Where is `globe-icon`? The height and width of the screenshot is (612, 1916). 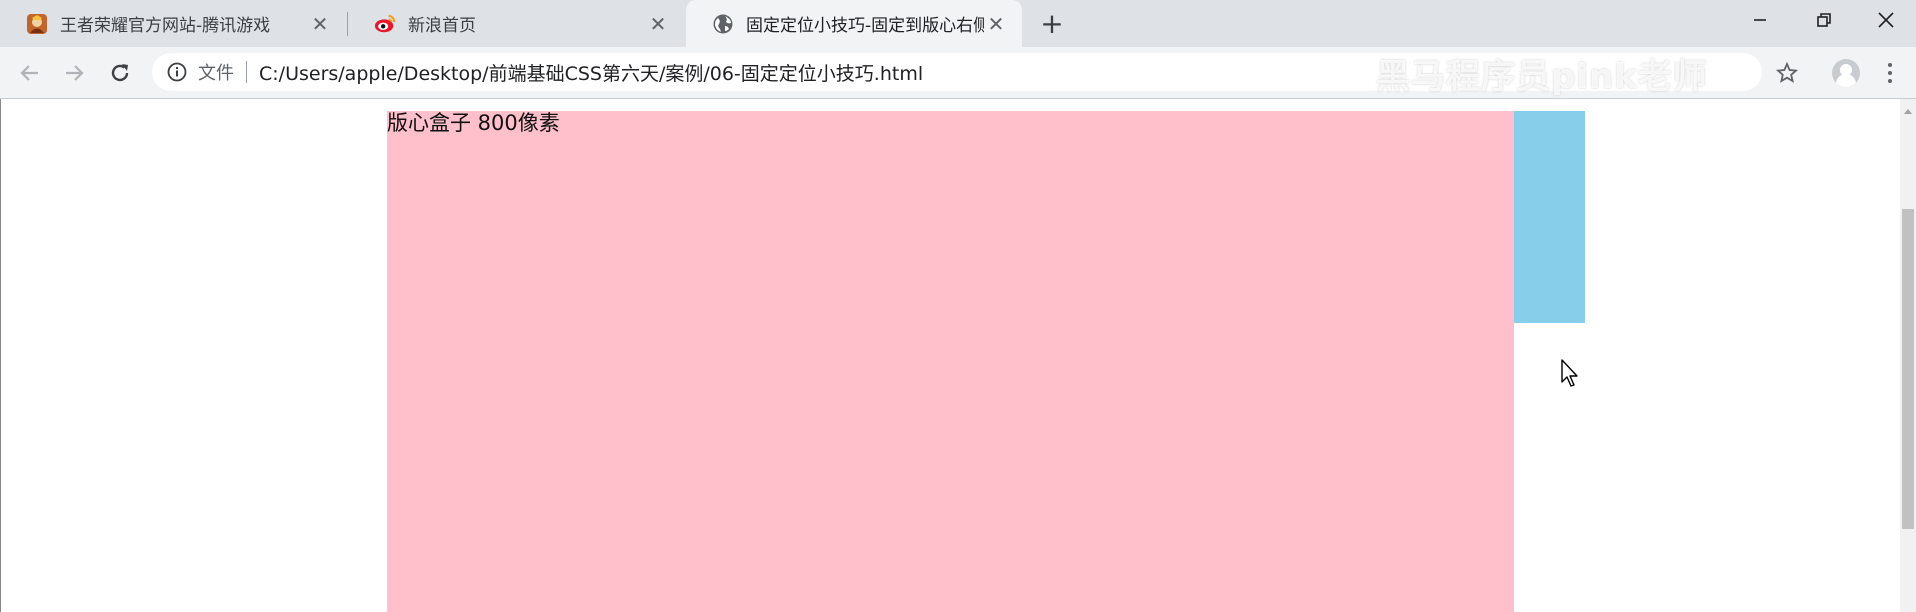 globe-icon is located at coordinates (723, 24).